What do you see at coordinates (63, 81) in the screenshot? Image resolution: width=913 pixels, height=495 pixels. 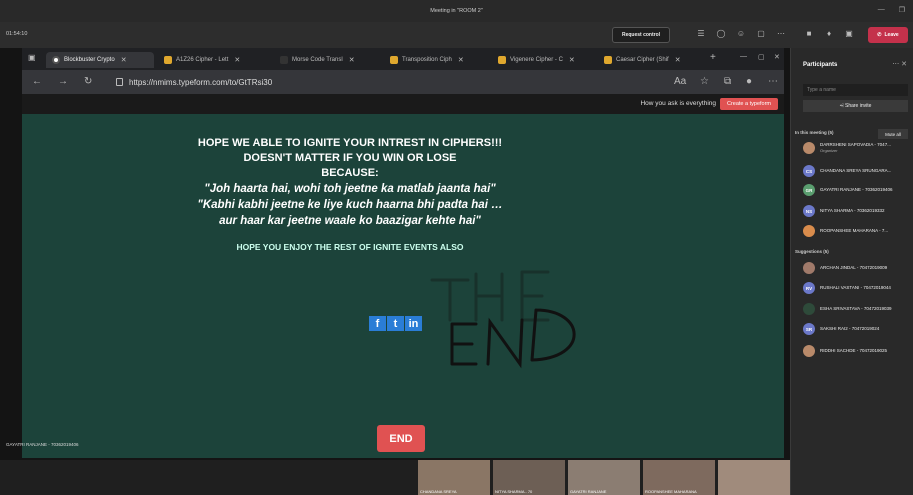 I see `forward-icon: →` at bounding box center [63, 81].